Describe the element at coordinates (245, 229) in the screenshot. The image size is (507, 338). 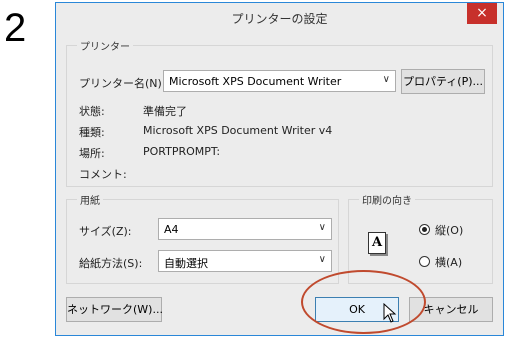
I see `paper-size-select: A4 ∨` at that location.